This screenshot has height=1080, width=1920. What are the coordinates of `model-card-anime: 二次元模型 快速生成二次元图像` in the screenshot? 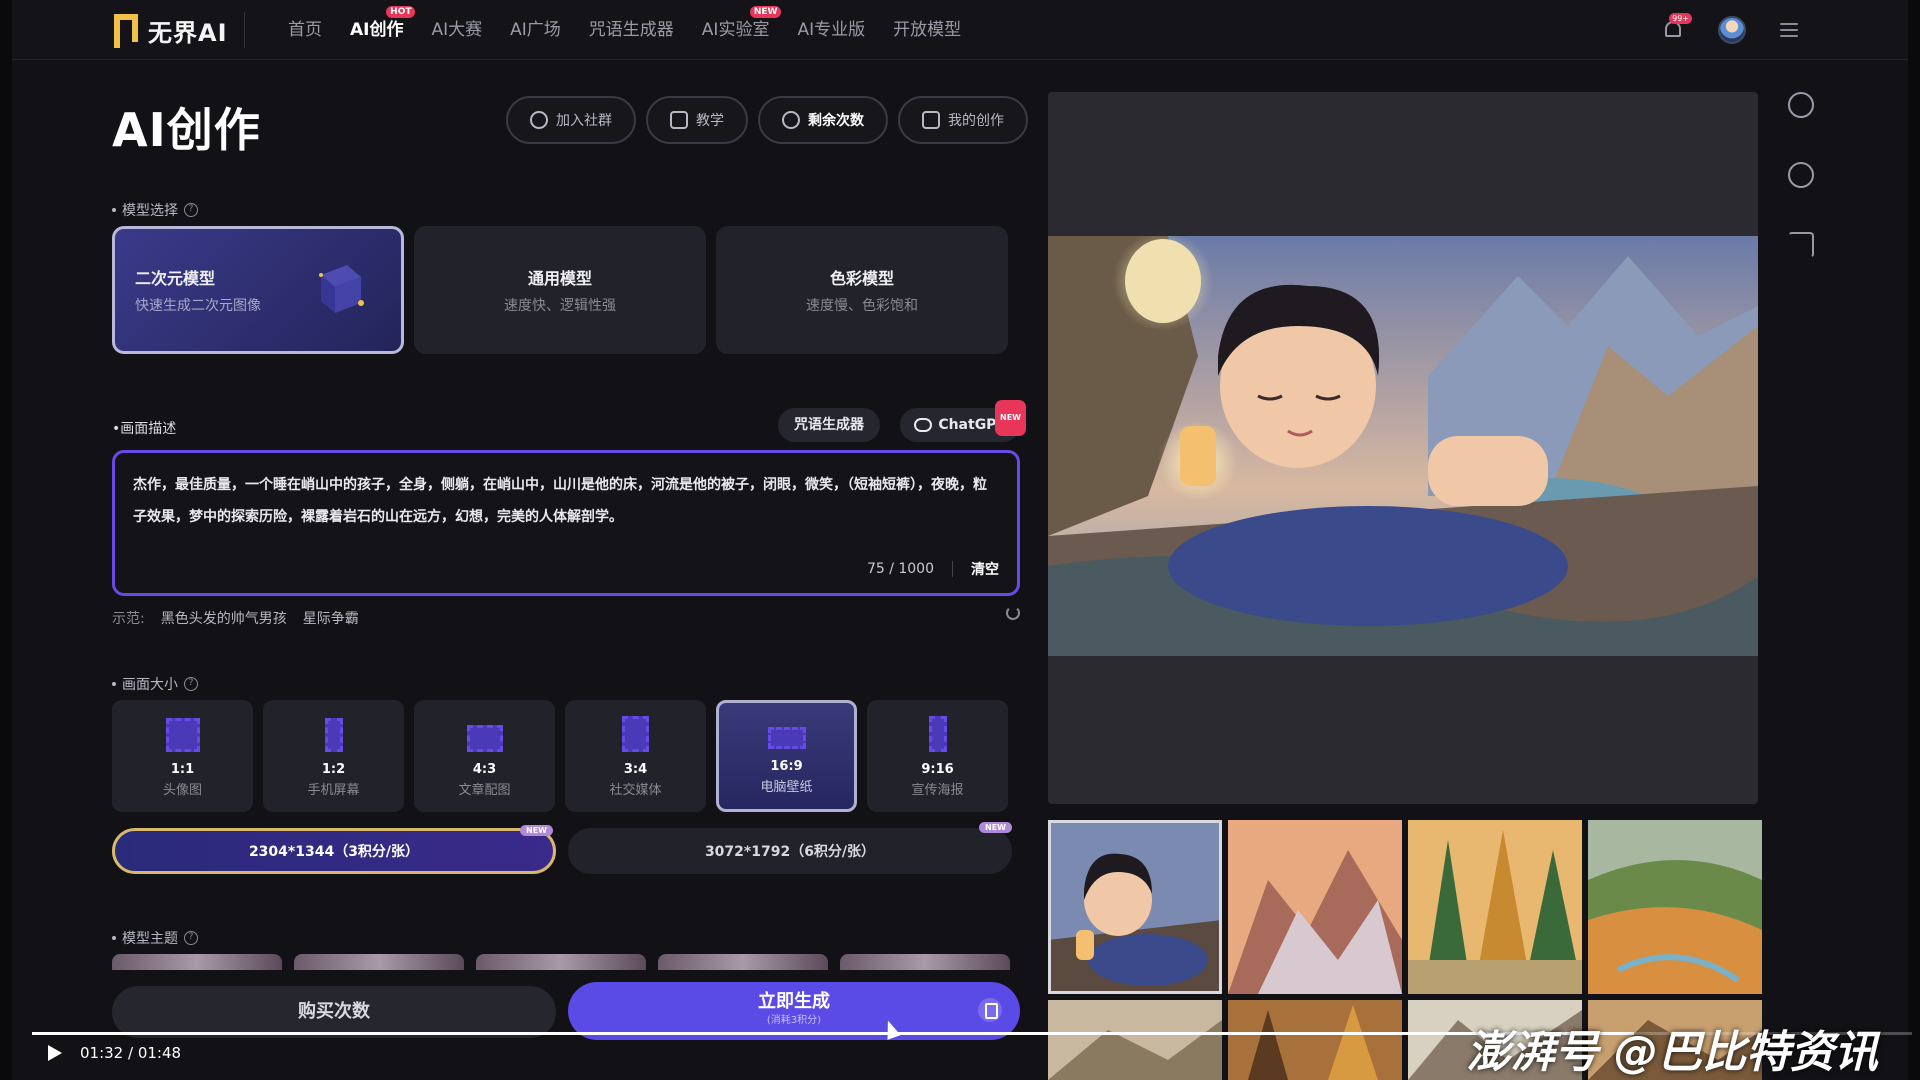 It's located at (258, 290).